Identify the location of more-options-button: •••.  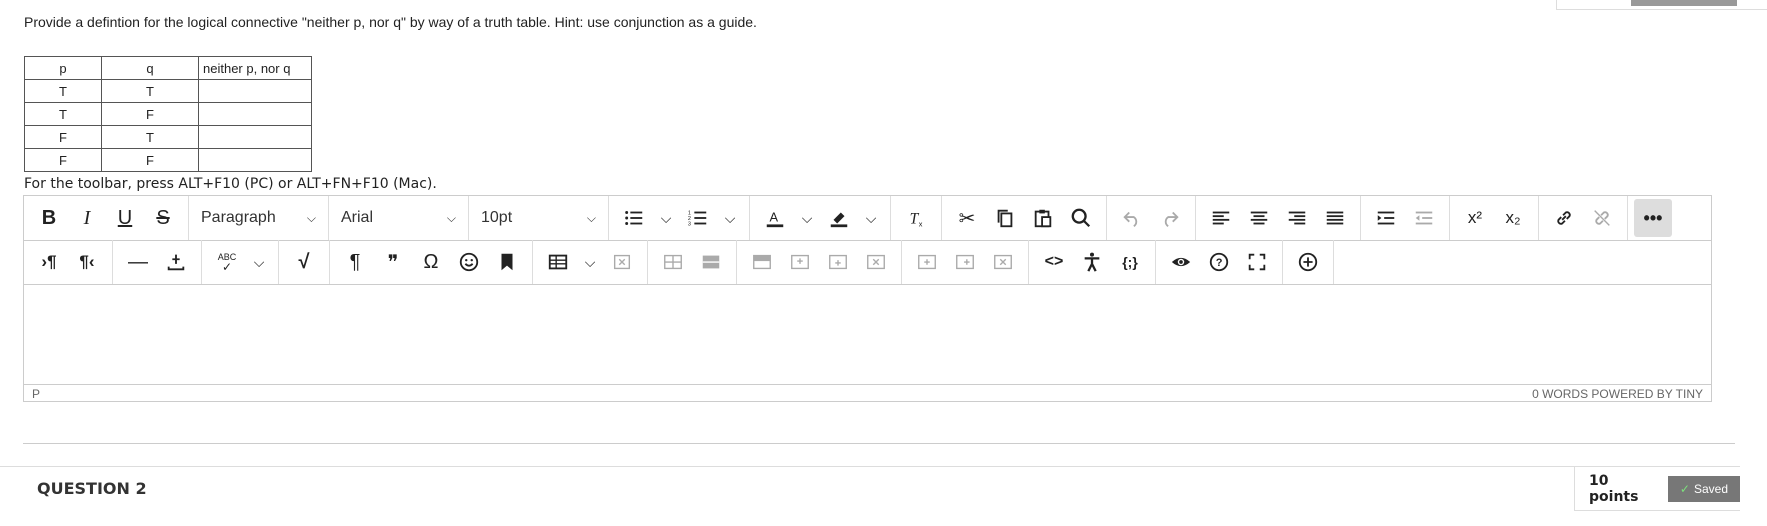
(1653, 218).